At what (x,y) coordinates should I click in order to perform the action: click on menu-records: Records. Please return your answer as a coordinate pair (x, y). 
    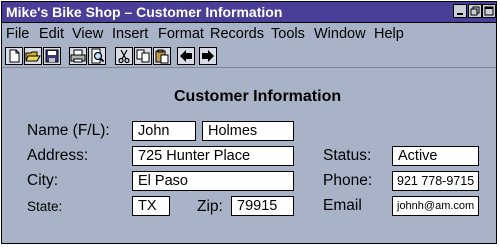
    Looking at the image, I should click on (237, 34).